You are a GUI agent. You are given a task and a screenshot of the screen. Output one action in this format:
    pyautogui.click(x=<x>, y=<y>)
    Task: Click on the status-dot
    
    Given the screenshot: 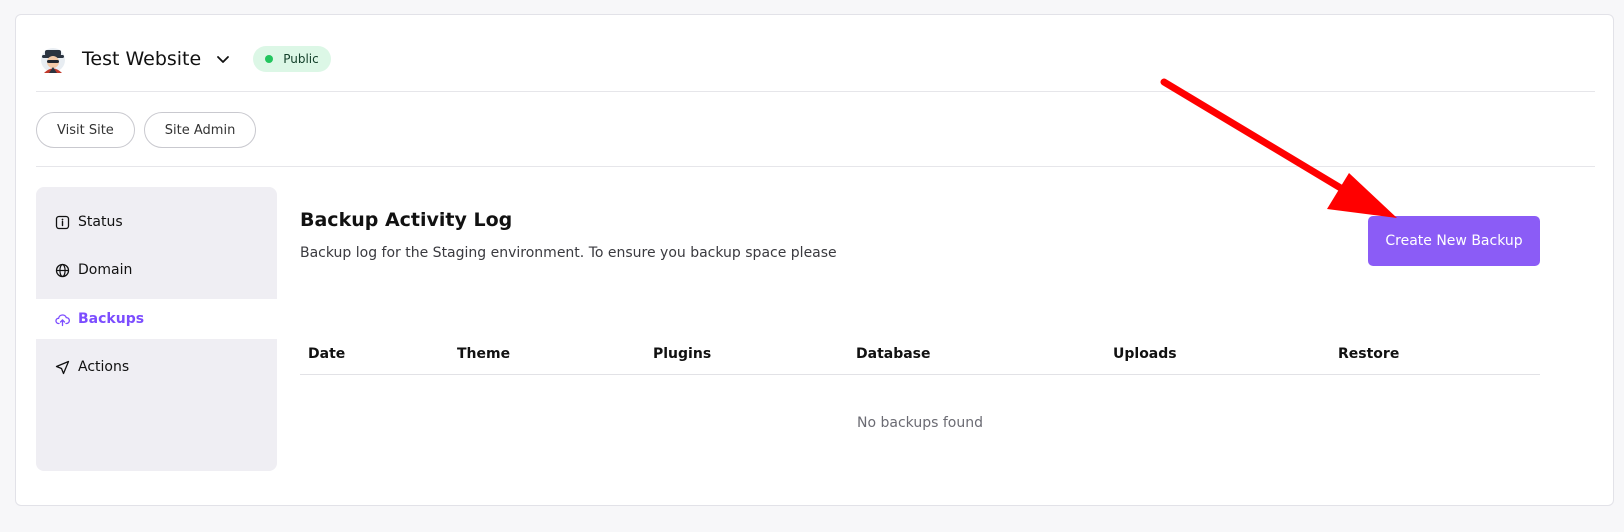 What is the action you would take?
    pyautogui.click(x=269, y=59)
    